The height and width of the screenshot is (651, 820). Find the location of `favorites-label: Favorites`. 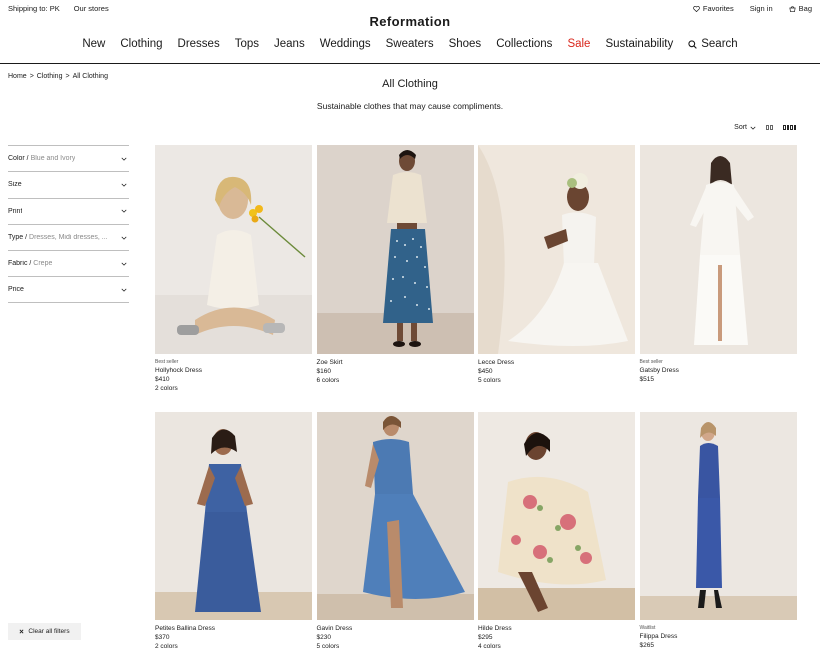

favorites-label: Favorites is located at coordinates (718, 8).